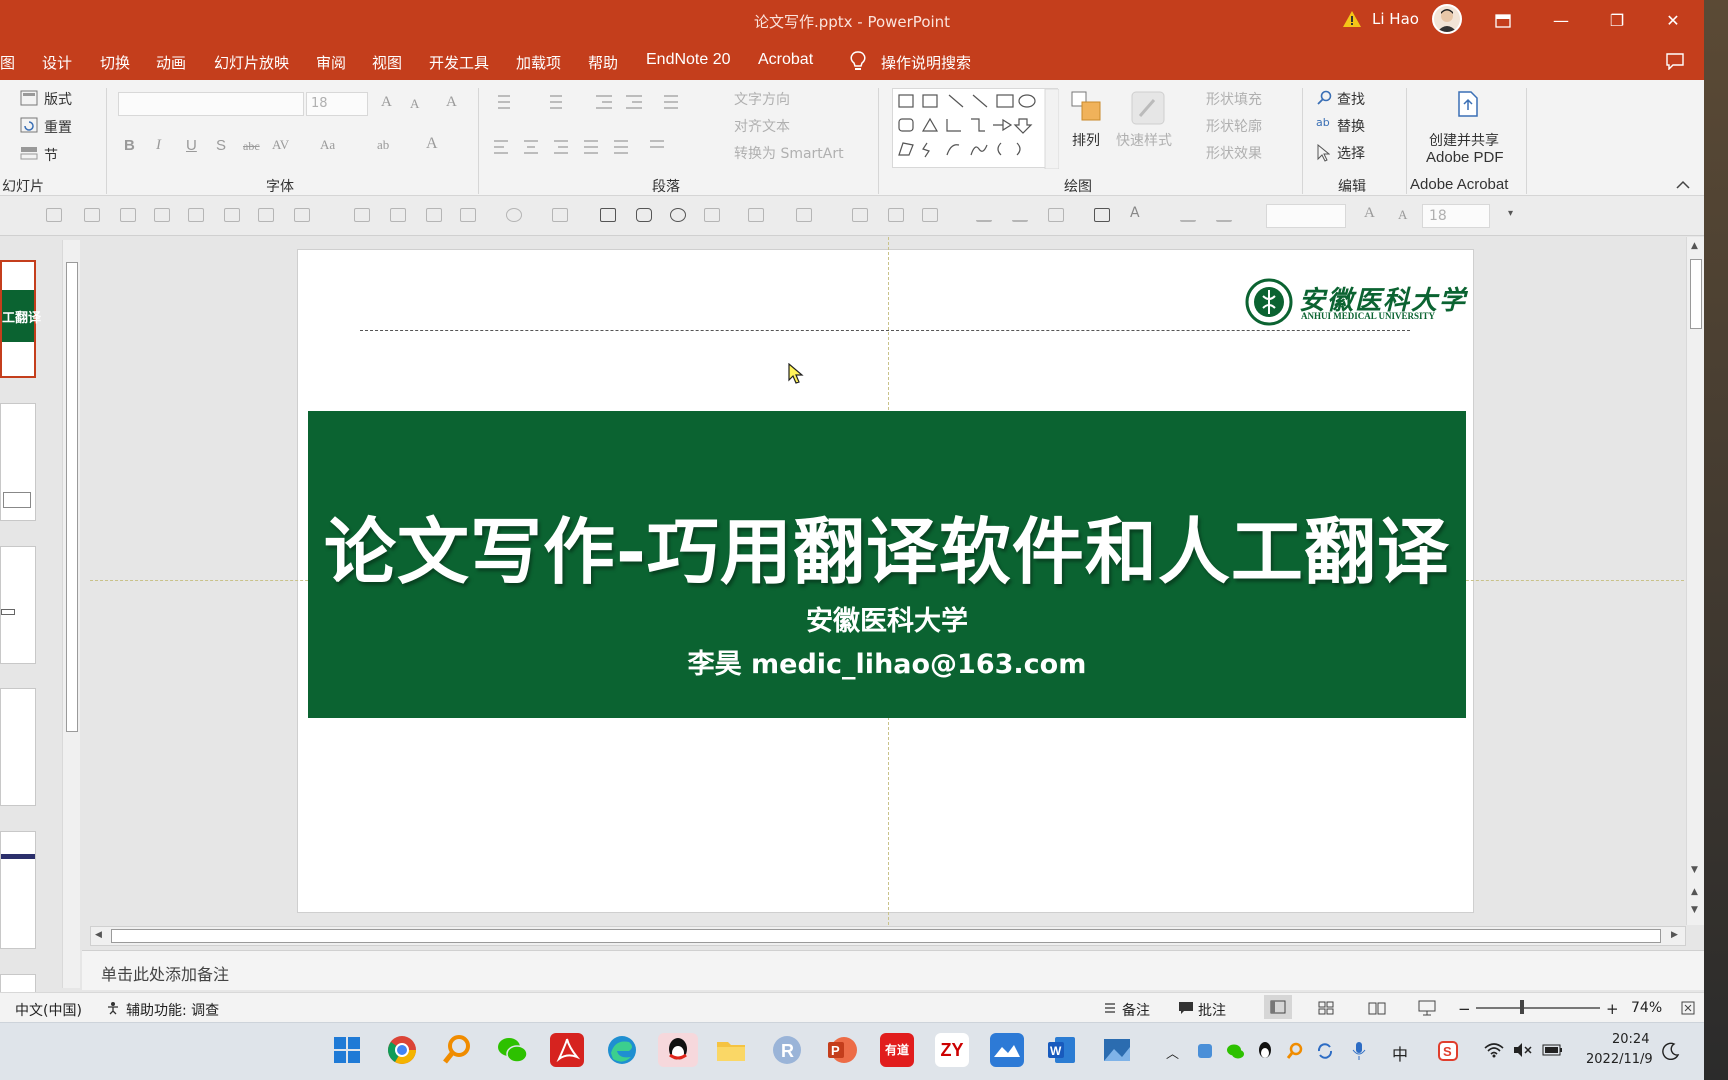 The height and width of the screenshot is (1080, 1728). Describe the element at coordinates (1522, 1050) in the screenshot. I see `volume-muted-icon` at that location.